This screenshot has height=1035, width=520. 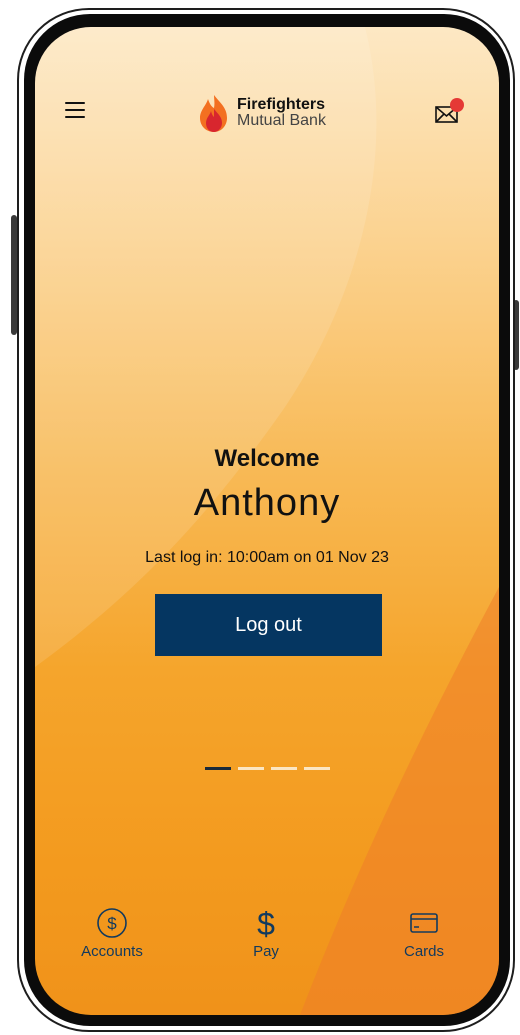 What do you see at coordinates (267, 557) in the screenshot?
I see `last-login-text: Last log in: 10:00am on 01 Nov 23` at bounding box center [267, 557].